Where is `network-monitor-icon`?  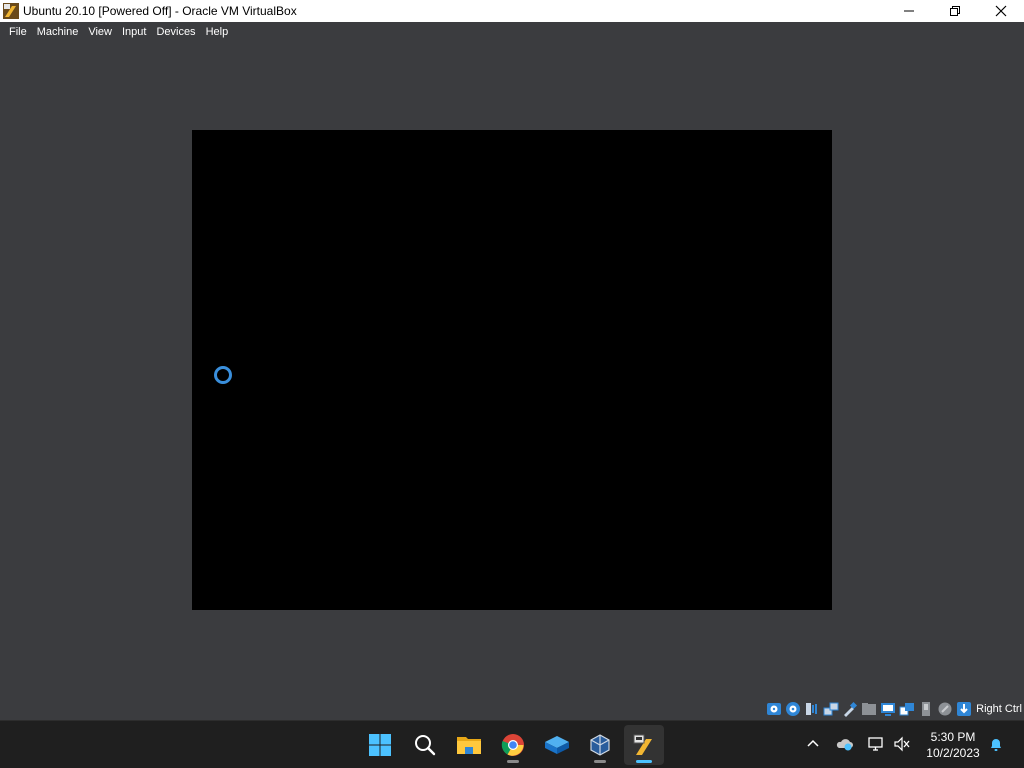 network-monitor-icon is located at coordinates (876, 744).